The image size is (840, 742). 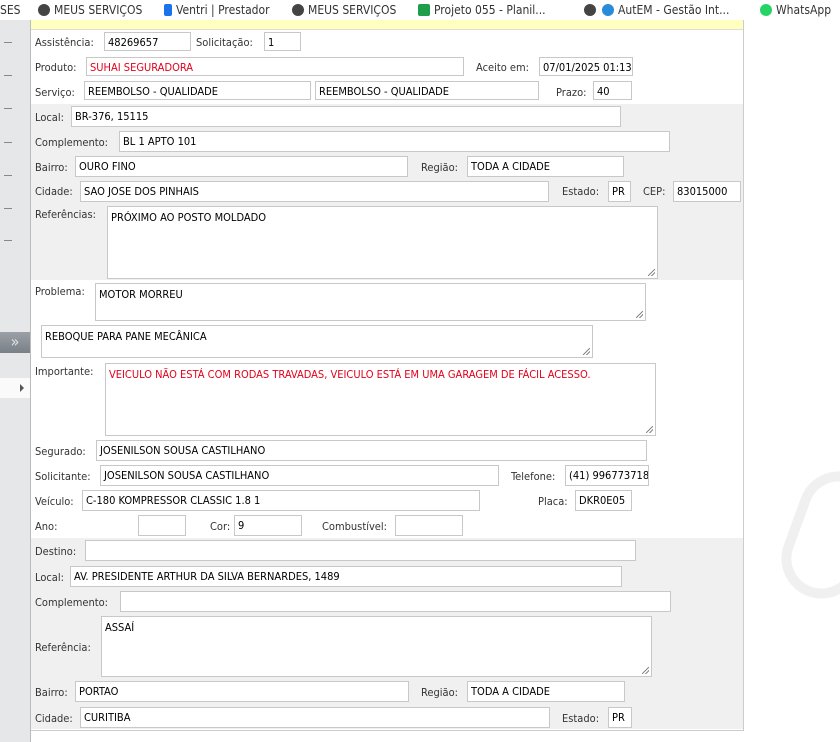 I want to click on cep-label: CEP:, so click(x=654, y=191).